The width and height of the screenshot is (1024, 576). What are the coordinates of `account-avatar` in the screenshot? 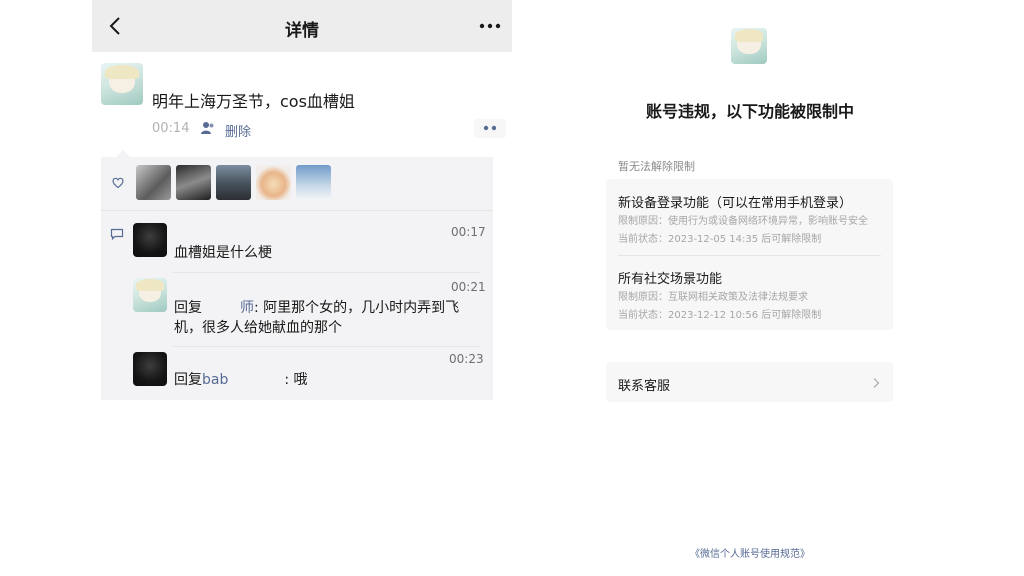 It's located at (749, 46).